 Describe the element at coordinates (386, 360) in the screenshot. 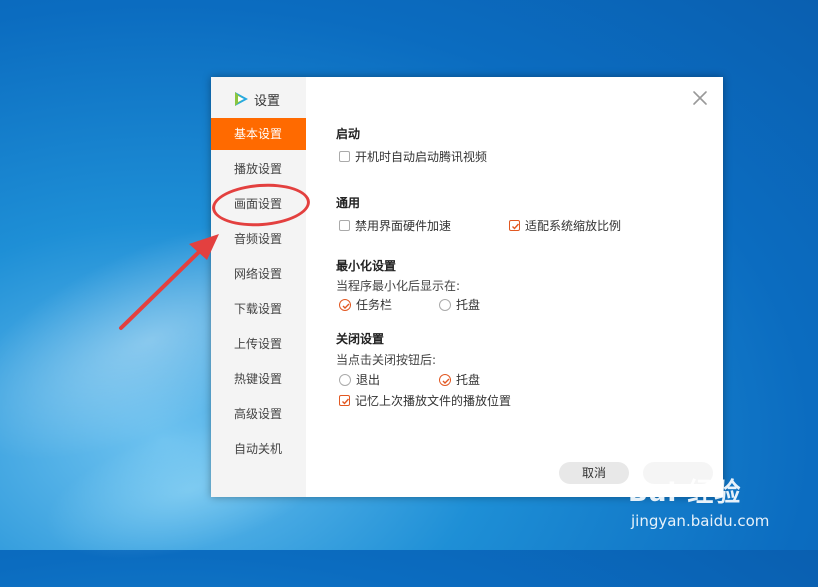

I see `close-prompt: 当点击关闭按钮后:` at that location.